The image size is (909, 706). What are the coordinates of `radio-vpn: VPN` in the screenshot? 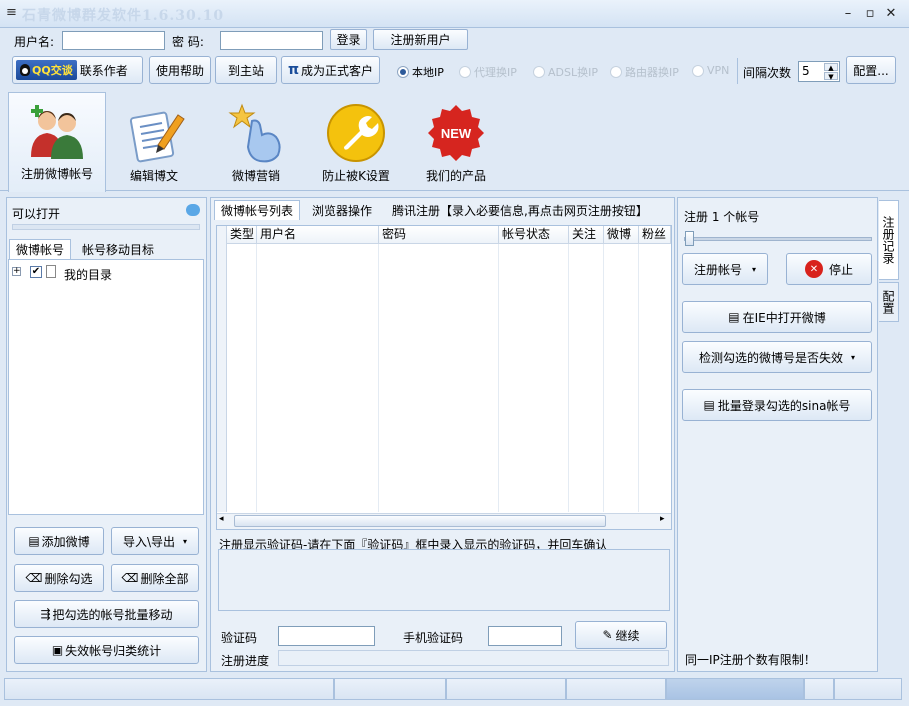 It's located at (710, 70).